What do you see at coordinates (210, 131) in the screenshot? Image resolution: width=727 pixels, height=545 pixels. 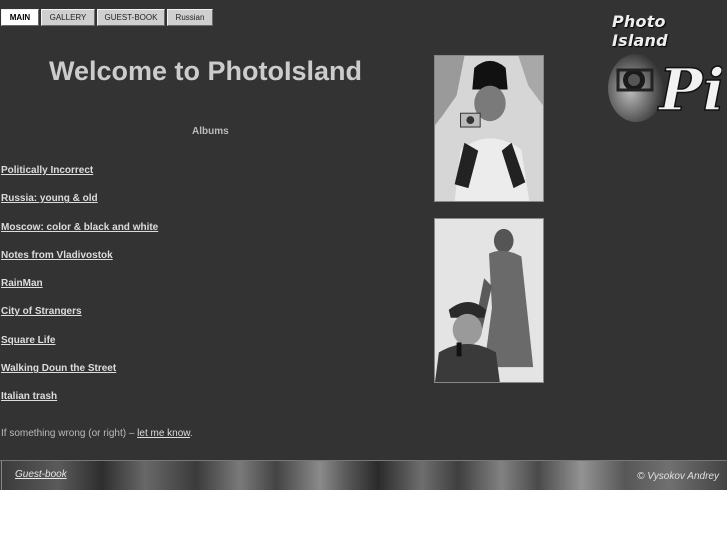 I see `albums-heading: Albums` at bounding box center [210, 131].